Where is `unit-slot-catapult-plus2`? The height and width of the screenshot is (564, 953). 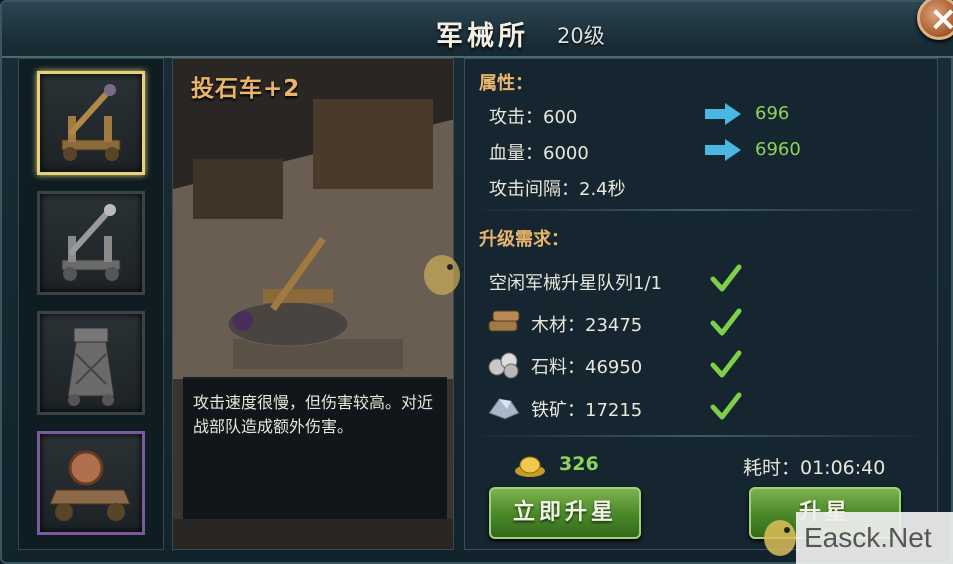
unit-slot-catapult-plus2 is located at coordinates (91, 123).